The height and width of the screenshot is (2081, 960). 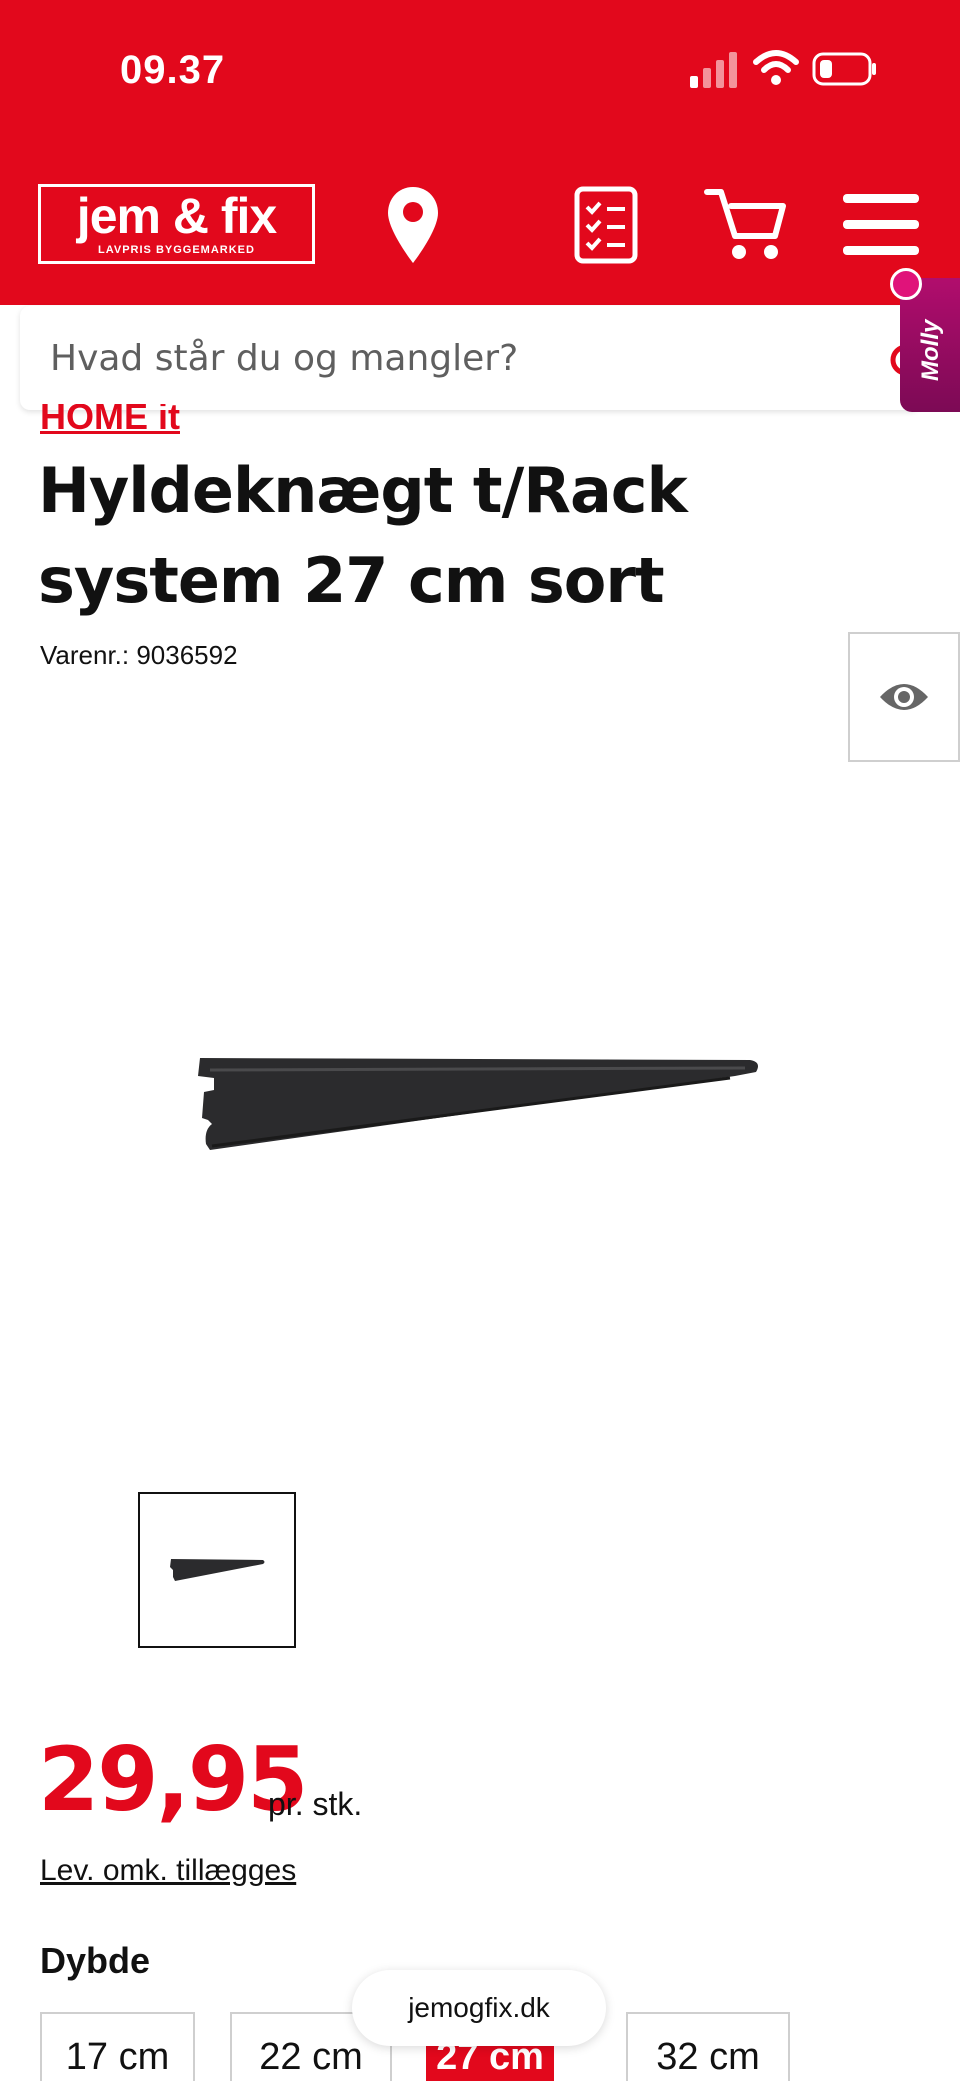 What do you see at coordinates (479, 2008) in the screenshot?
I see `browser-url-pill: jemogfix.dk` at bounding box center [479, 2008].